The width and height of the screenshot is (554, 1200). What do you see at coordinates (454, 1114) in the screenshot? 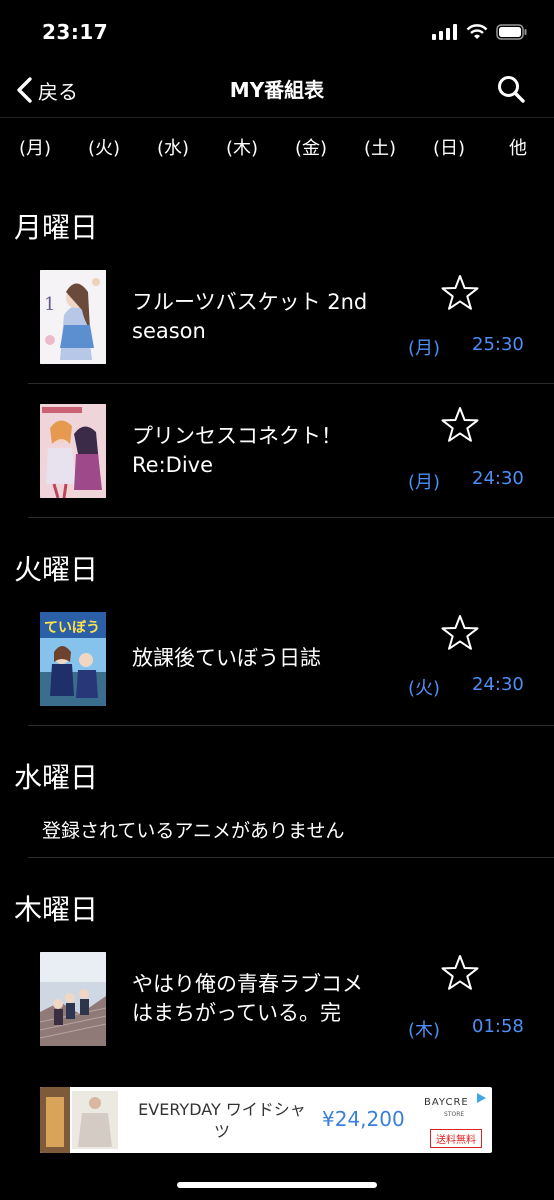
I see `ad-brand-sub: STORE` at bounding box center [454, 1114].